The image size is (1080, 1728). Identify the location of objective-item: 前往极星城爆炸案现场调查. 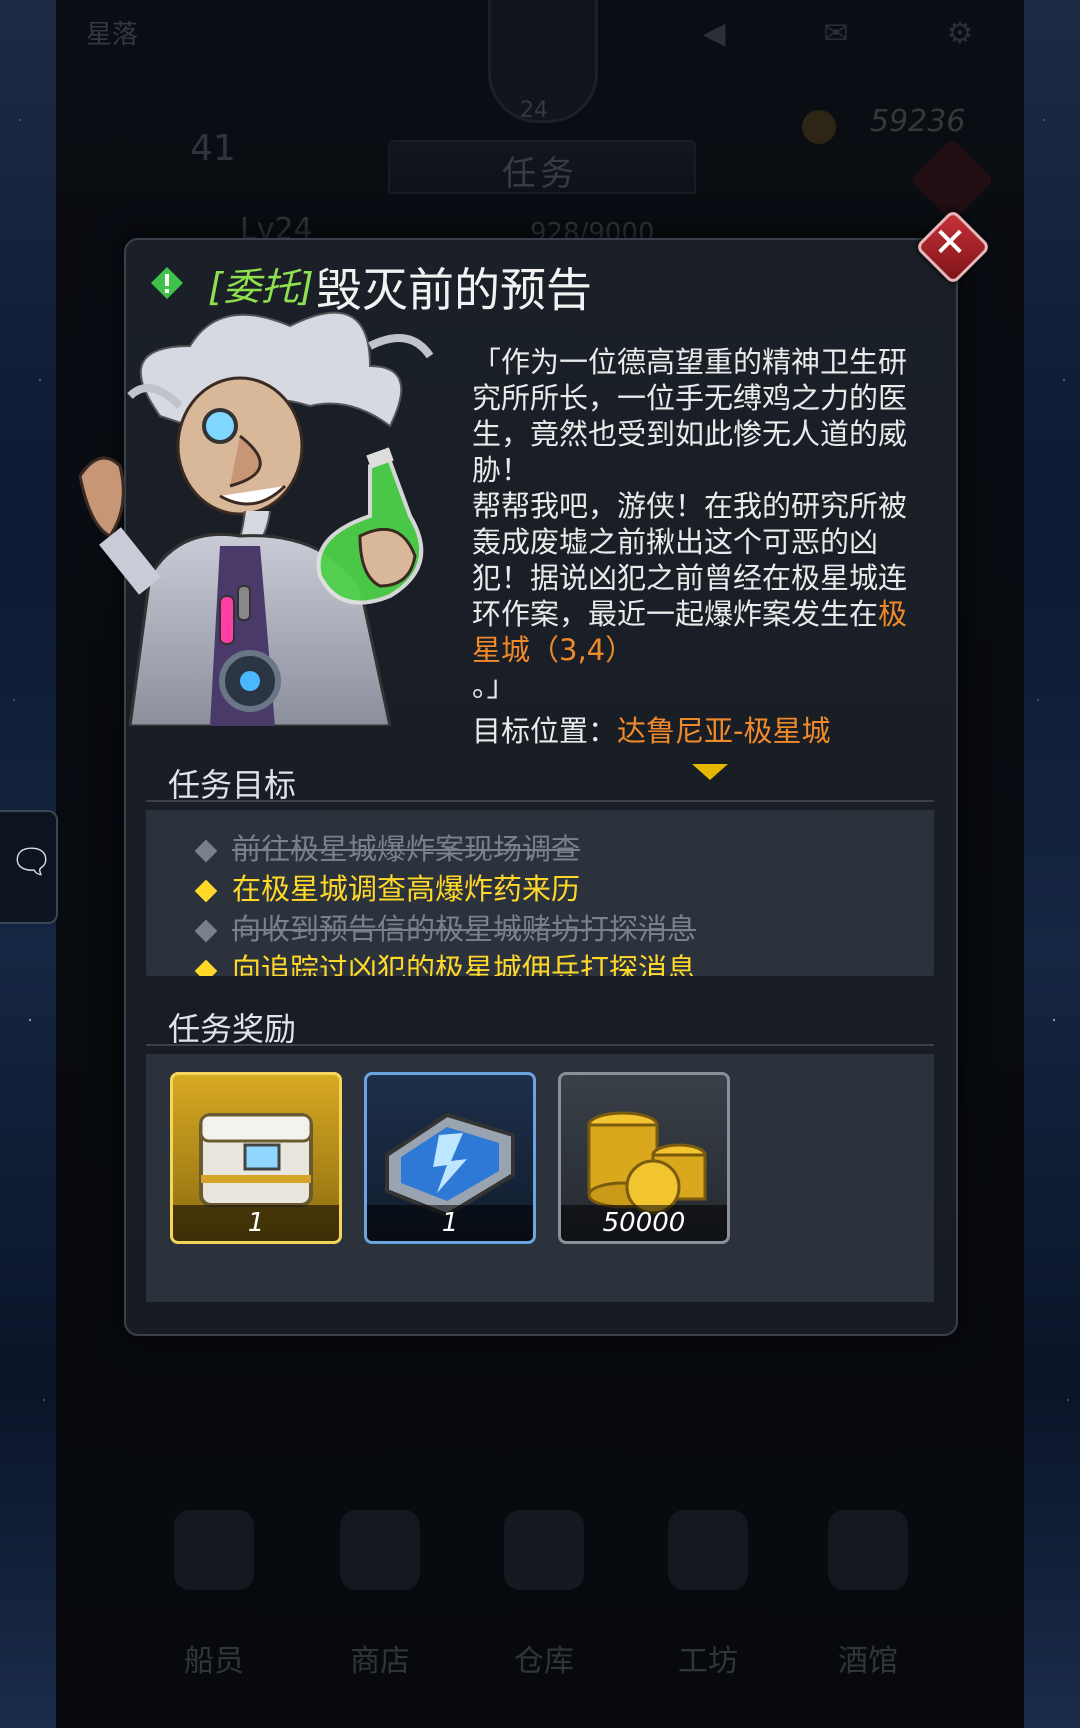
(387, 847).